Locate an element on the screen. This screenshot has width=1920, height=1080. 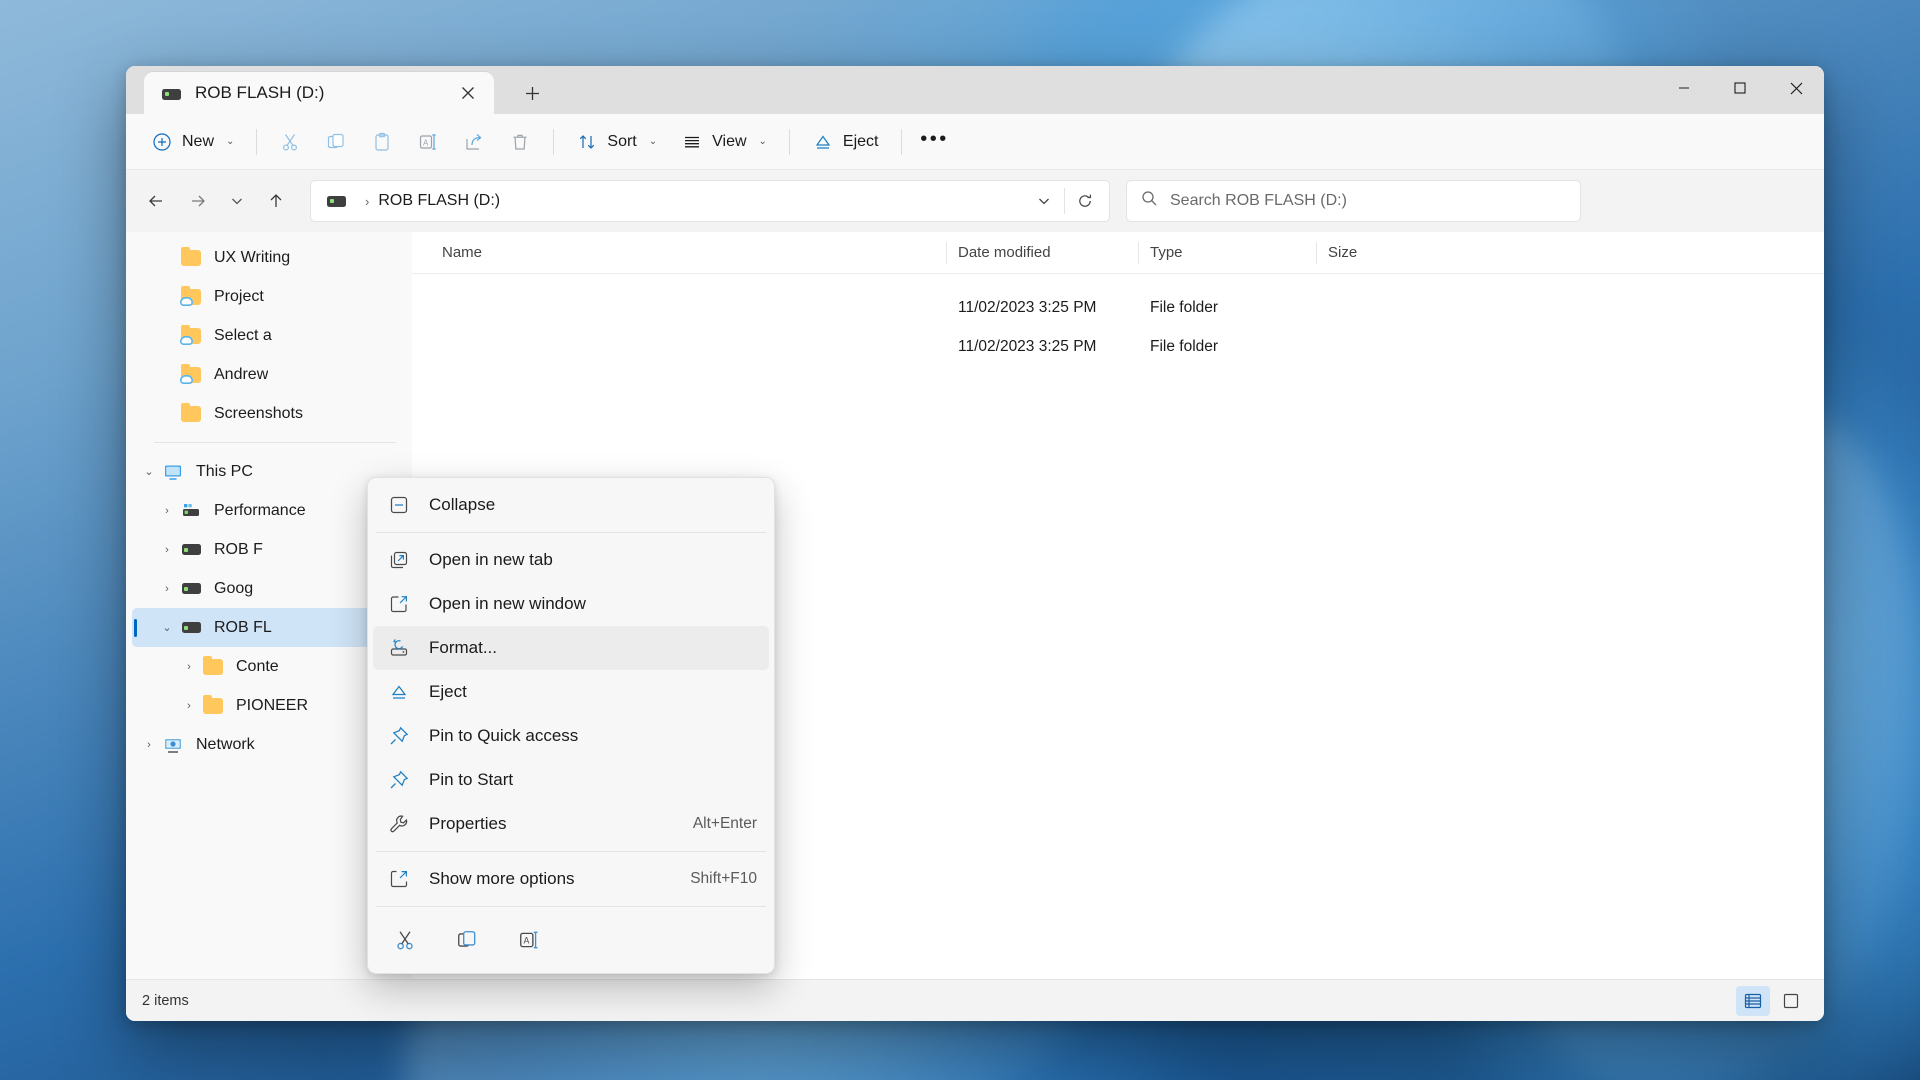
new-button: New ⌄ is located at coordinates (192, 142).